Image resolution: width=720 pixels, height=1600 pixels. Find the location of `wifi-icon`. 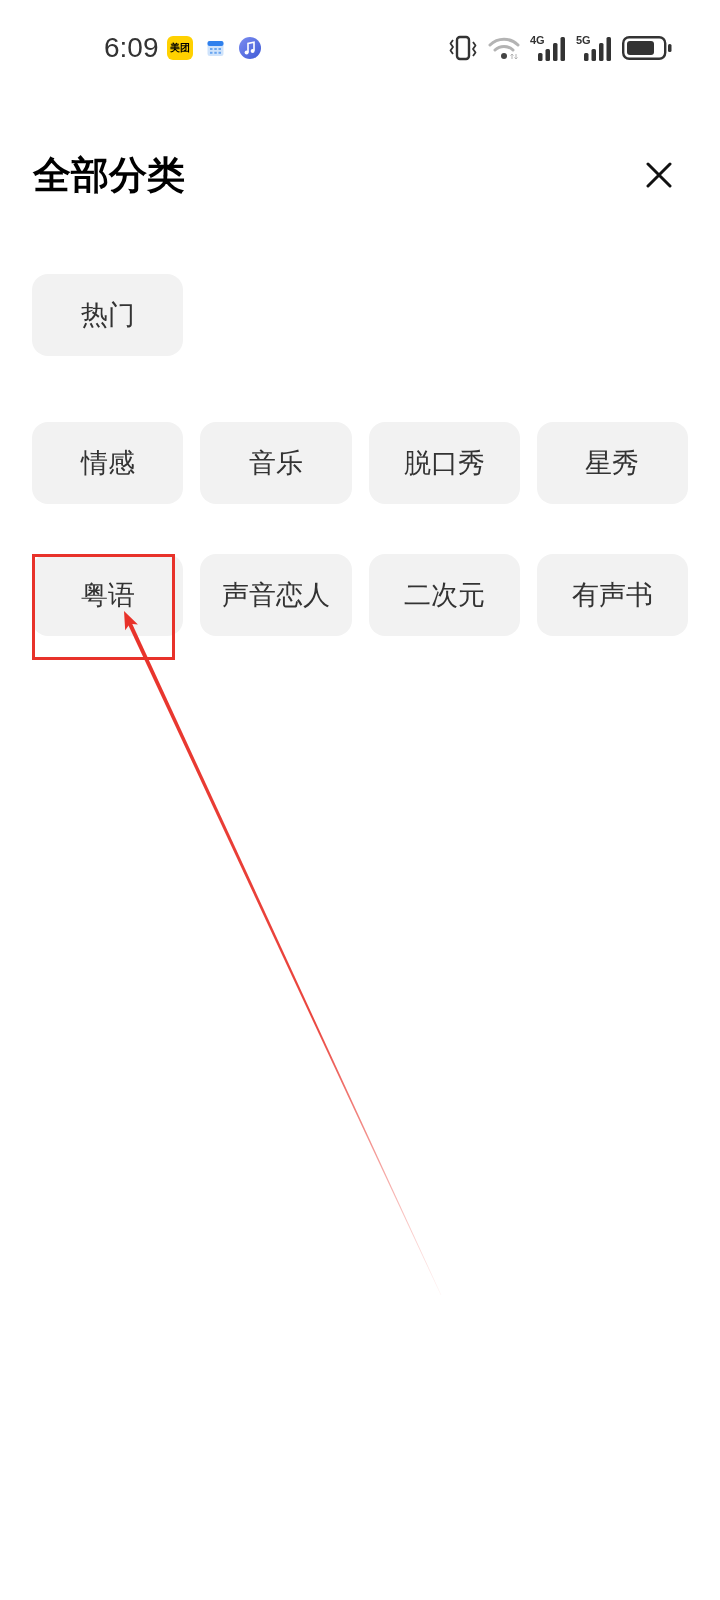

wifi-icon is located at coordinates (504, 48).